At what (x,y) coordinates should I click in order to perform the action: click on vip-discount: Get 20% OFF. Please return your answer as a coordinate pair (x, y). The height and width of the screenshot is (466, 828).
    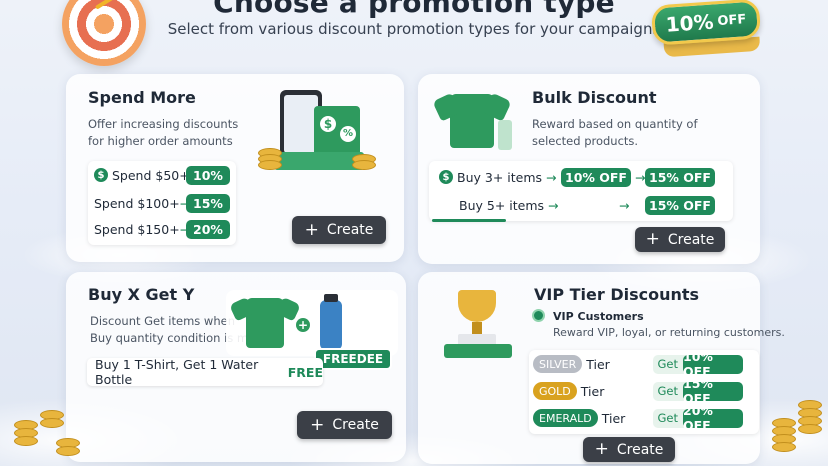
    Looking at the image, I should click on (697, 418).